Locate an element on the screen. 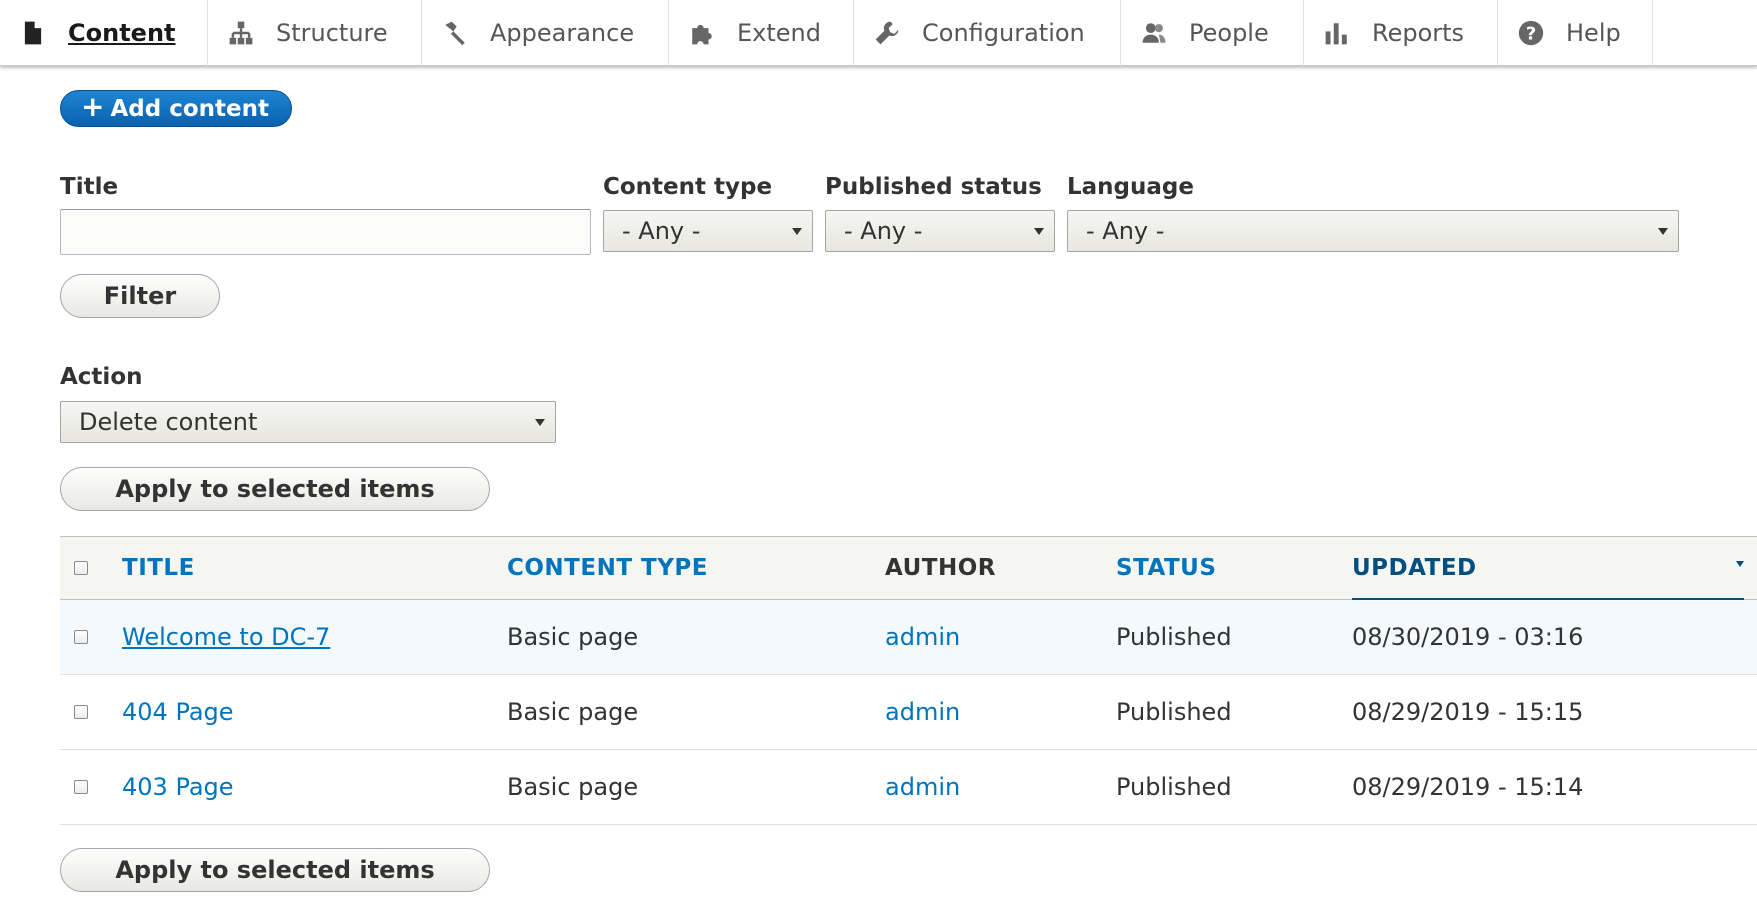 The height and width of the screenshot is (908, 1757). toolbar-item-extend: Extend is located at coordinates (761, 33).